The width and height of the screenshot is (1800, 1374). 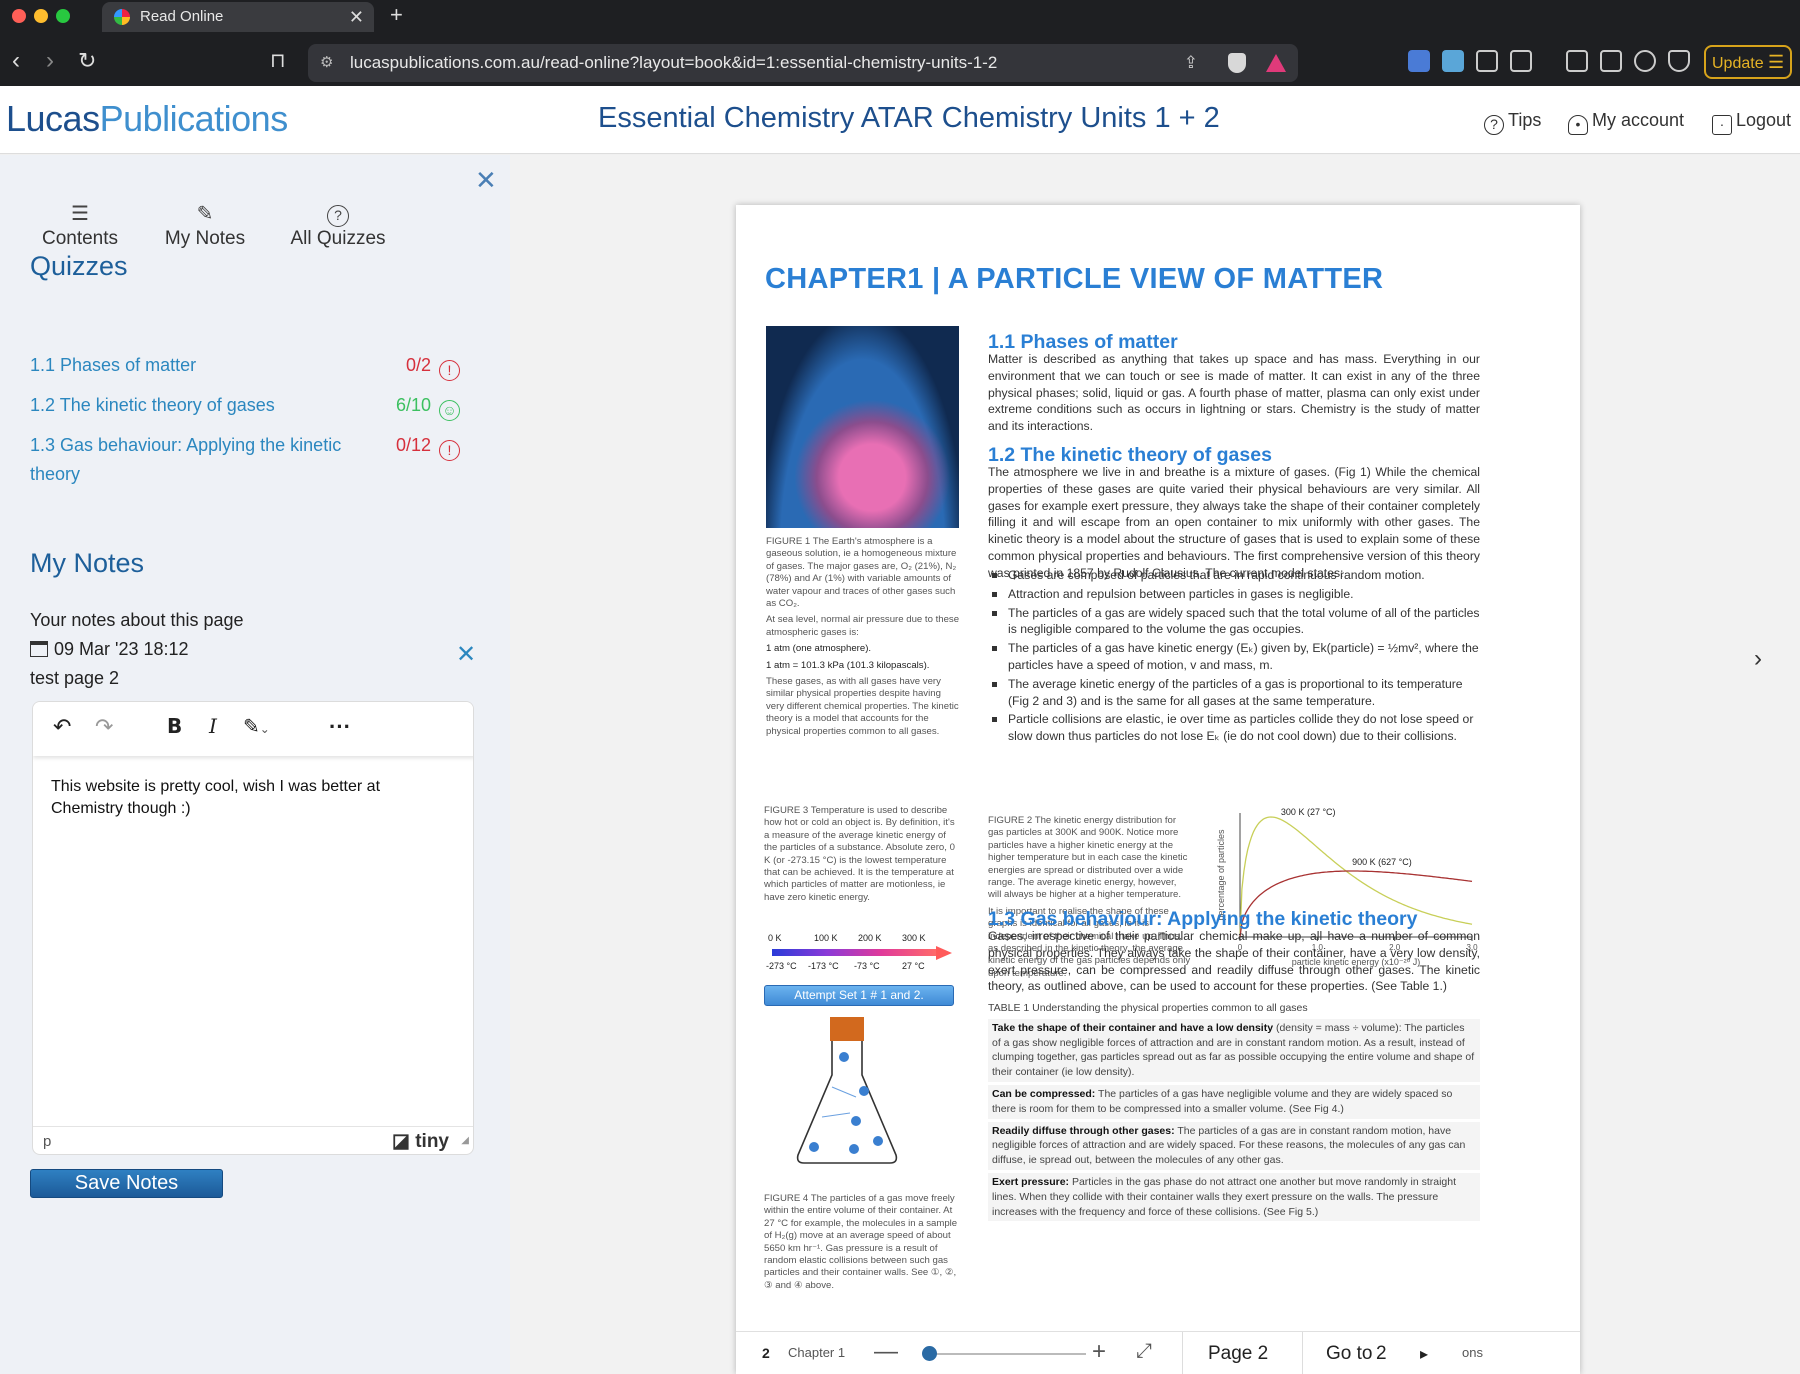 I want to click on next-page-icon: ›, so click(x=1758, y=659).